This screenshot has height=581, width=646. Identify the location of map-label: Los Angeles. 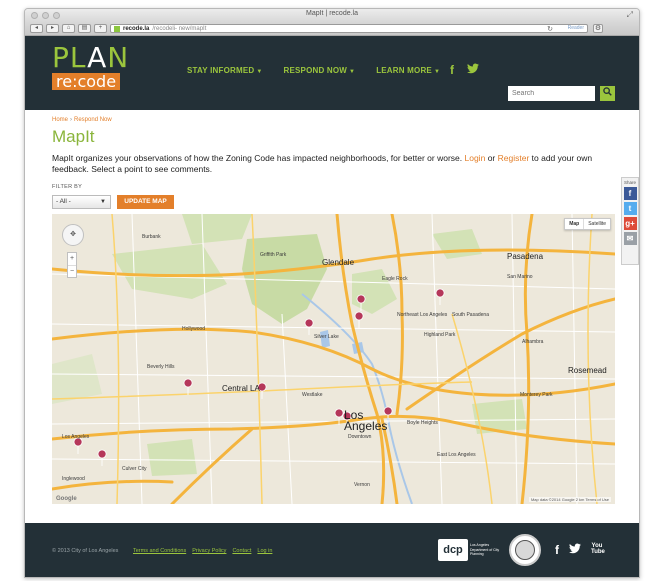
(76, 437).